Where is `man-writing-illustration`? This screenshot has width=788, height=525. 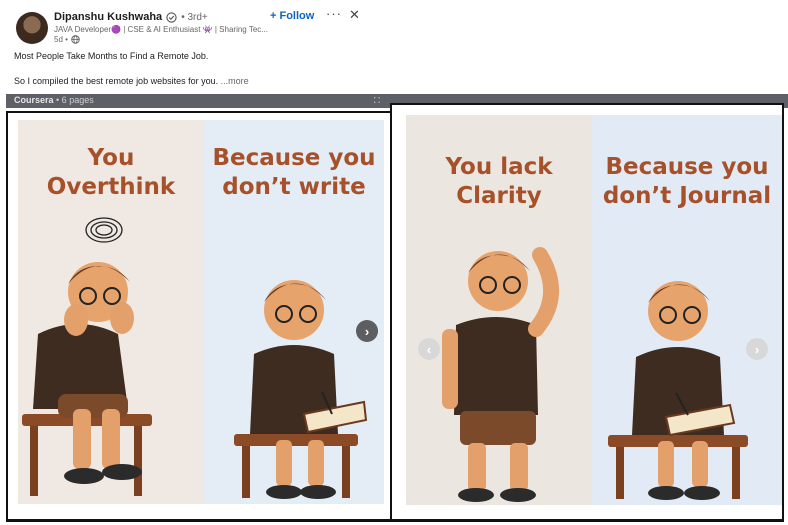 man-writing-illustration is located at coordinates (301, 389).